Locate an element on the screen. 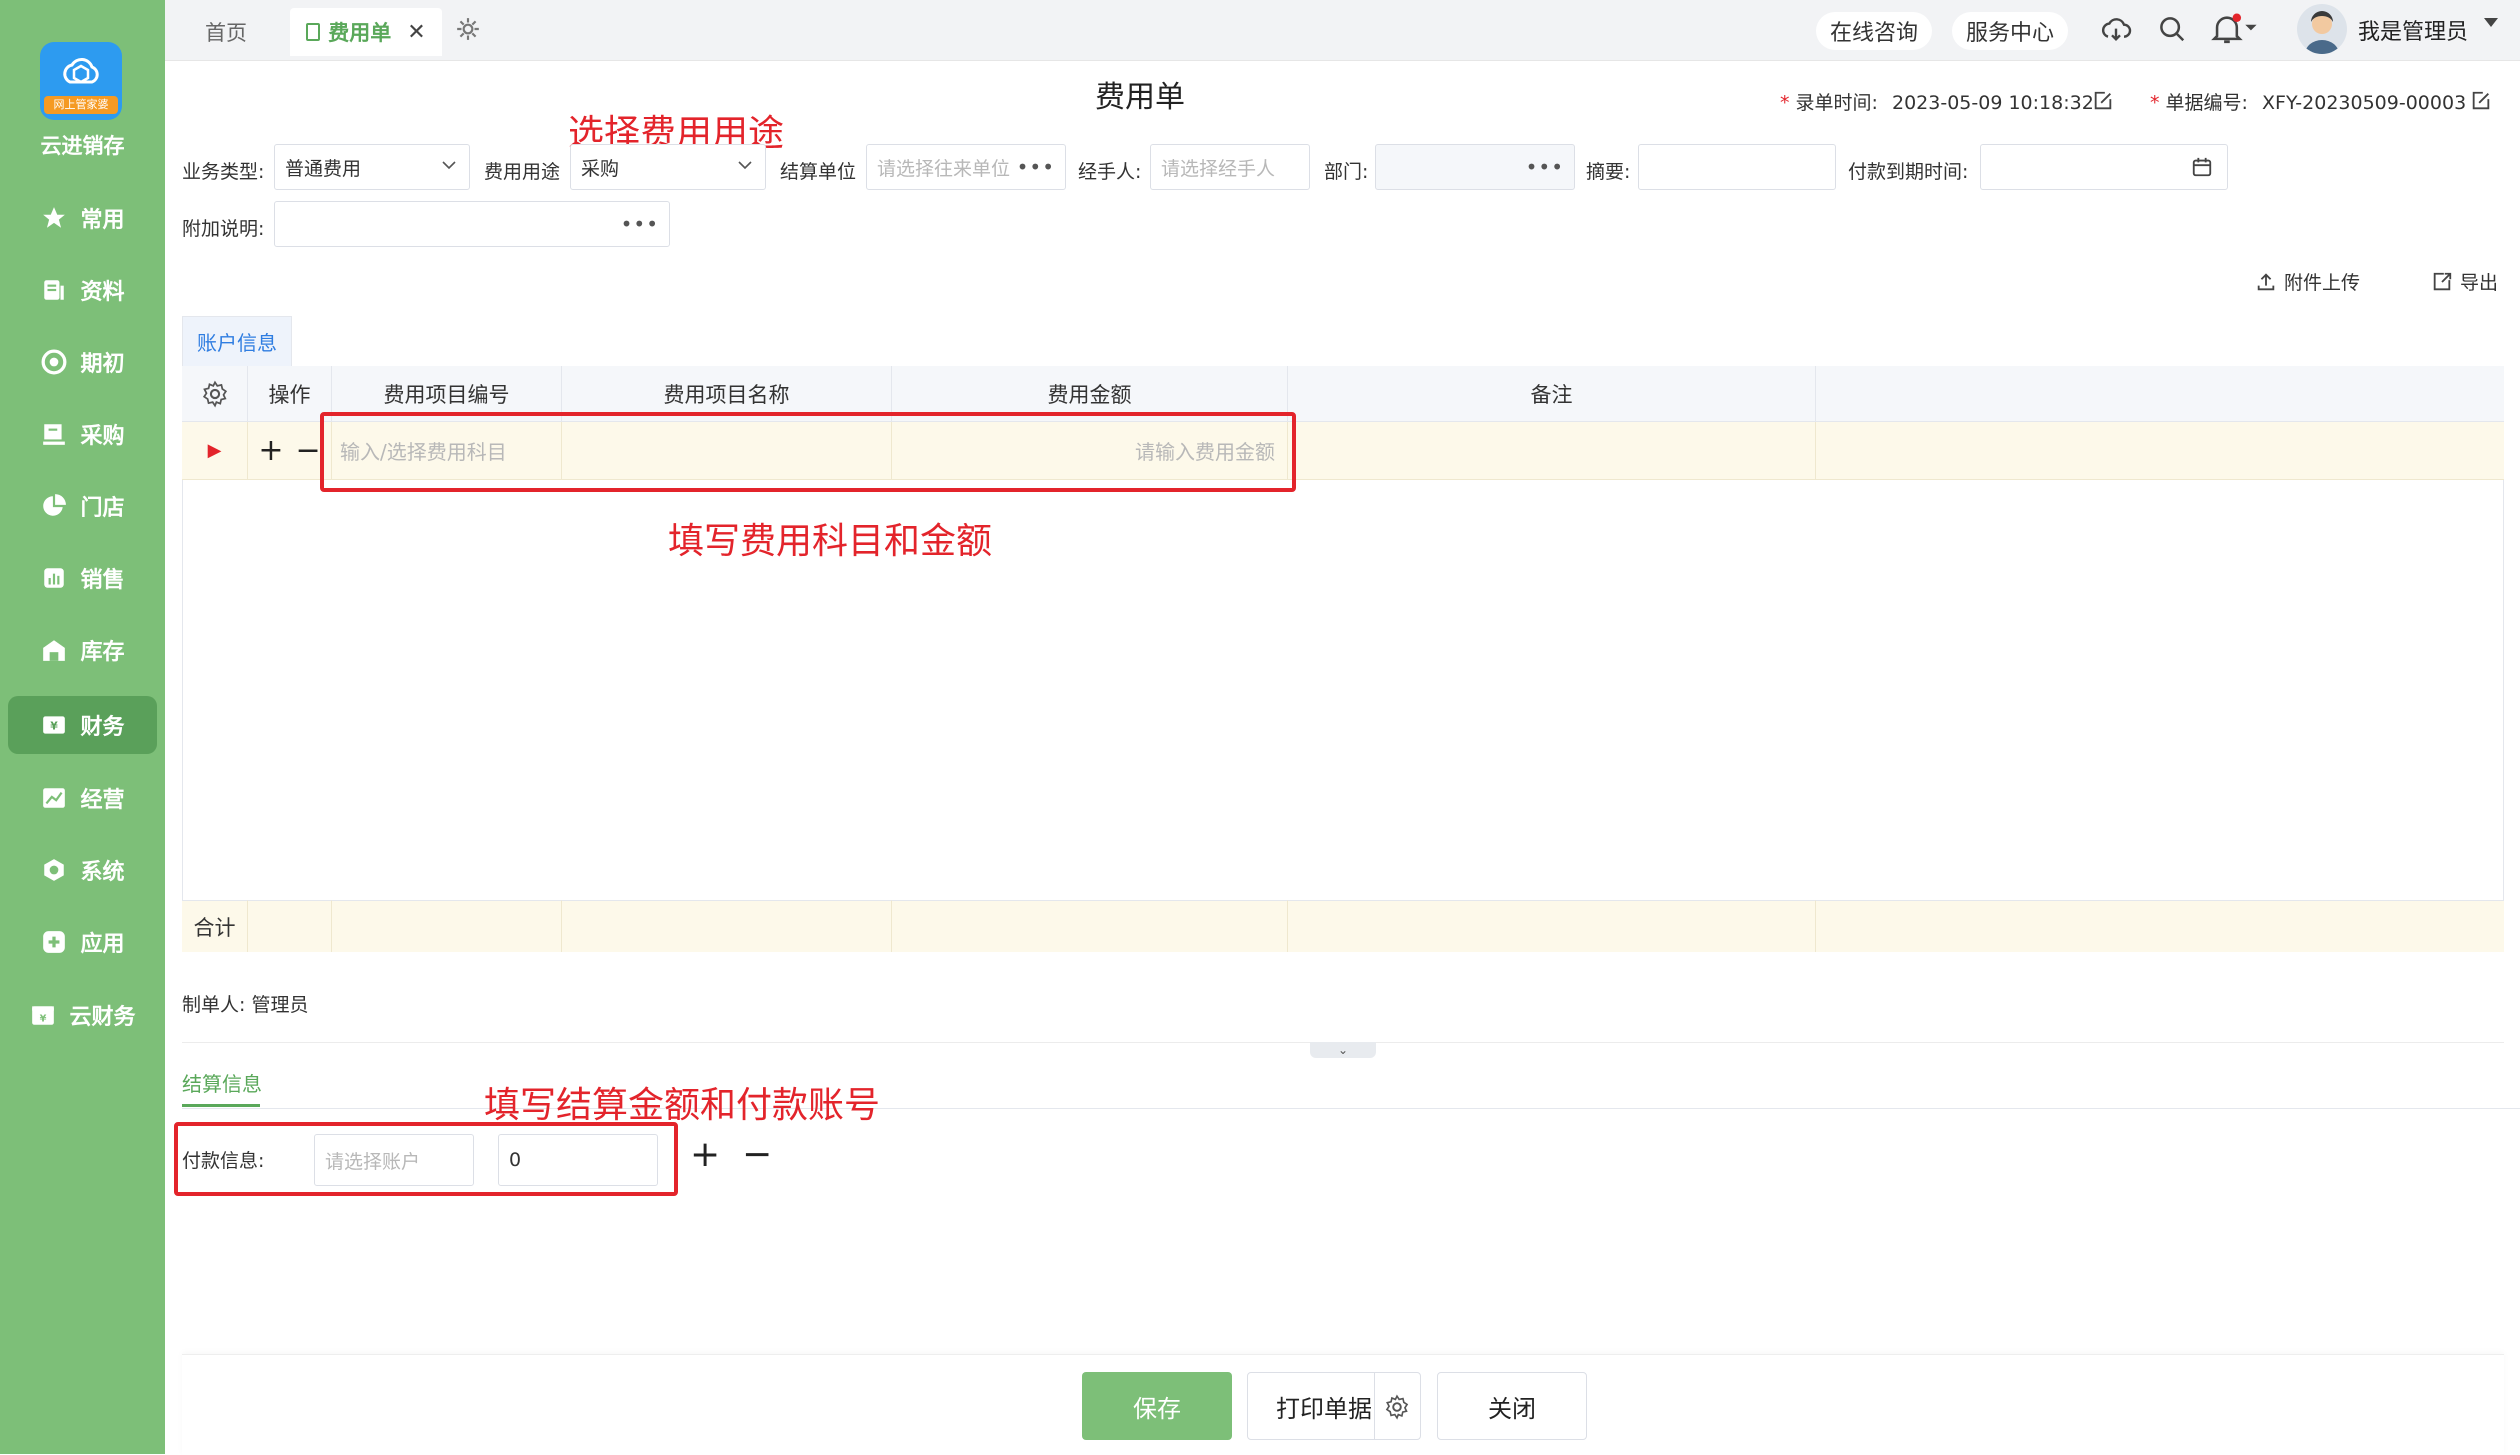  search-icon is located at coordinates (2172, 31).